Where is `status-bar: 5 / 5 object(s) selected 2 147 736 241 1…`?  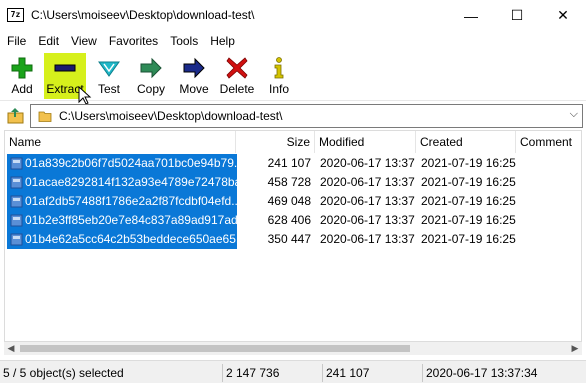
status-bar: 5 / 5 object(s) selected 2 147 736 241 1… is located at coordinates (293, 371).